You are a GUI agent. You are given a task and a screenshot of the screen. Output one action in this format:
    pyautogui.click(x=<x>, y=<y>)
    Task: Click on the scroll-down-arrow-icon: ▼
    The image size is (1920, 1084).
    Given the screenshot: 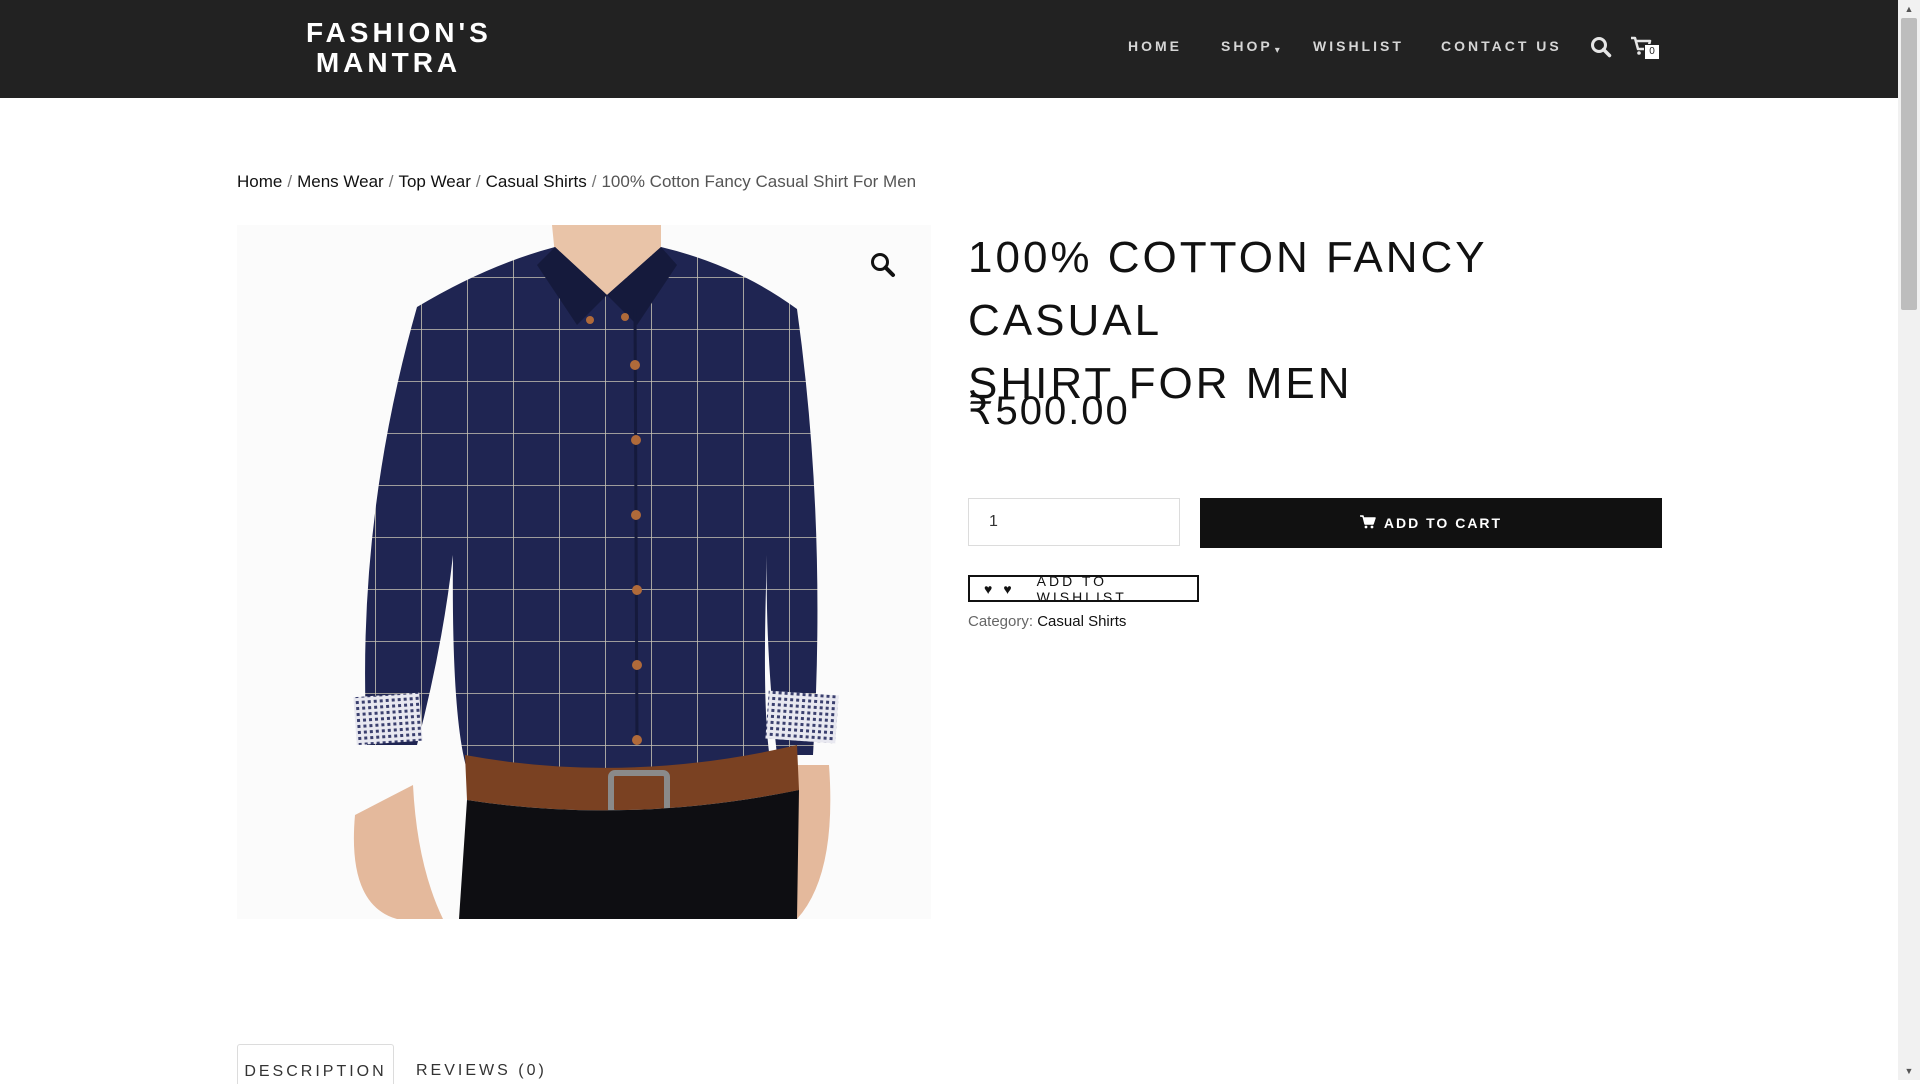 What is the action you would take?
    pyautogui.click(x=1909, y=1071)
    